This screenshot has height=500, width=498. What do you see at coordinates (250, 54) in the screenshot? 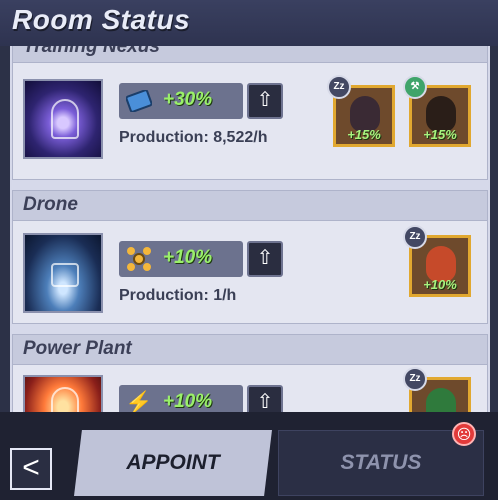
I see `room-header: Training Nexus` at bounding box center [250, 54].